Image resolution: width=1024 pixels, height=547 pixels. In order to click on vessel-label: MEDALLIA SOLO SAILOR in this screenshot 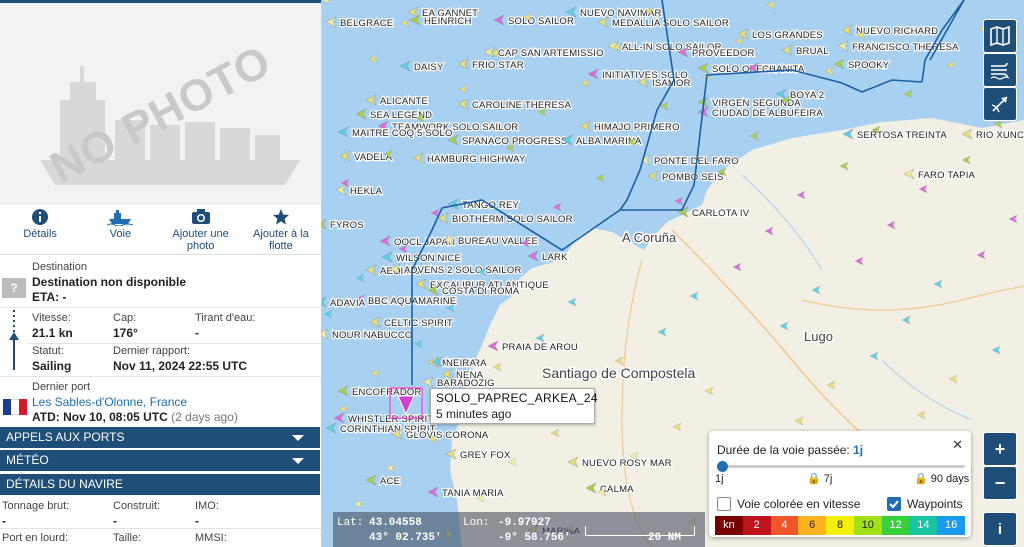, I will do `click(670, 23)`.